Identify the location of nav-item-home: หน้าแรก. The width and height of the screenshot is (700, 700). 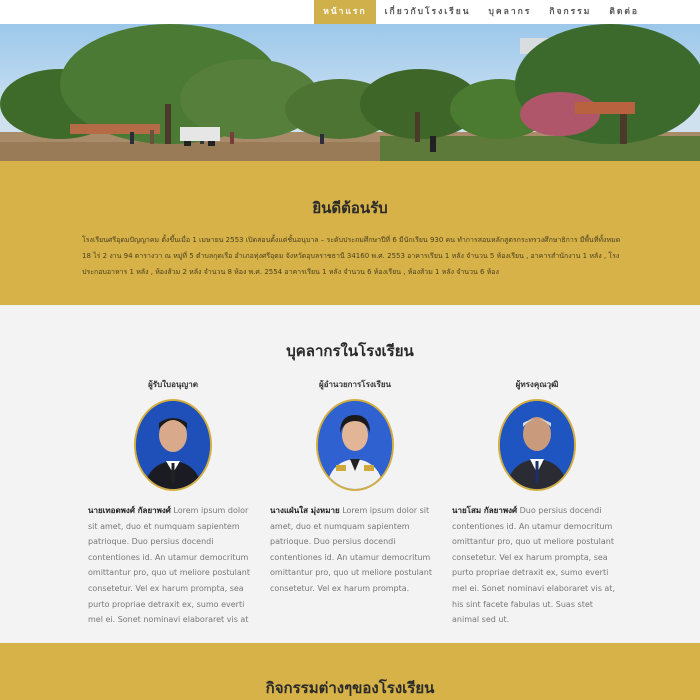
(345, 12).